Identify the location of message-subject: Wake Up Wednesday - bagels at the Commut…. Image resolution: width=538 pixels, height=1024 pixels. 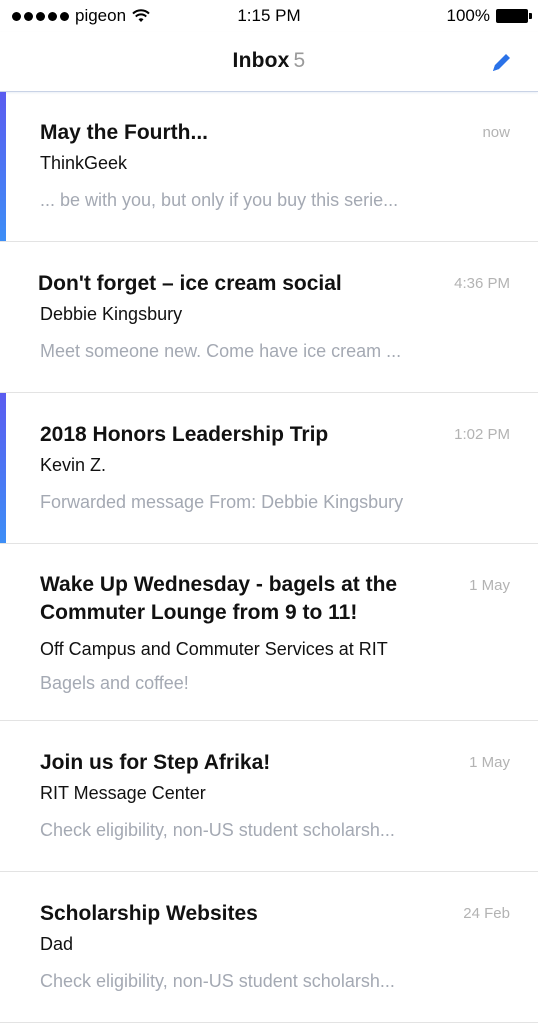
(219, 598).